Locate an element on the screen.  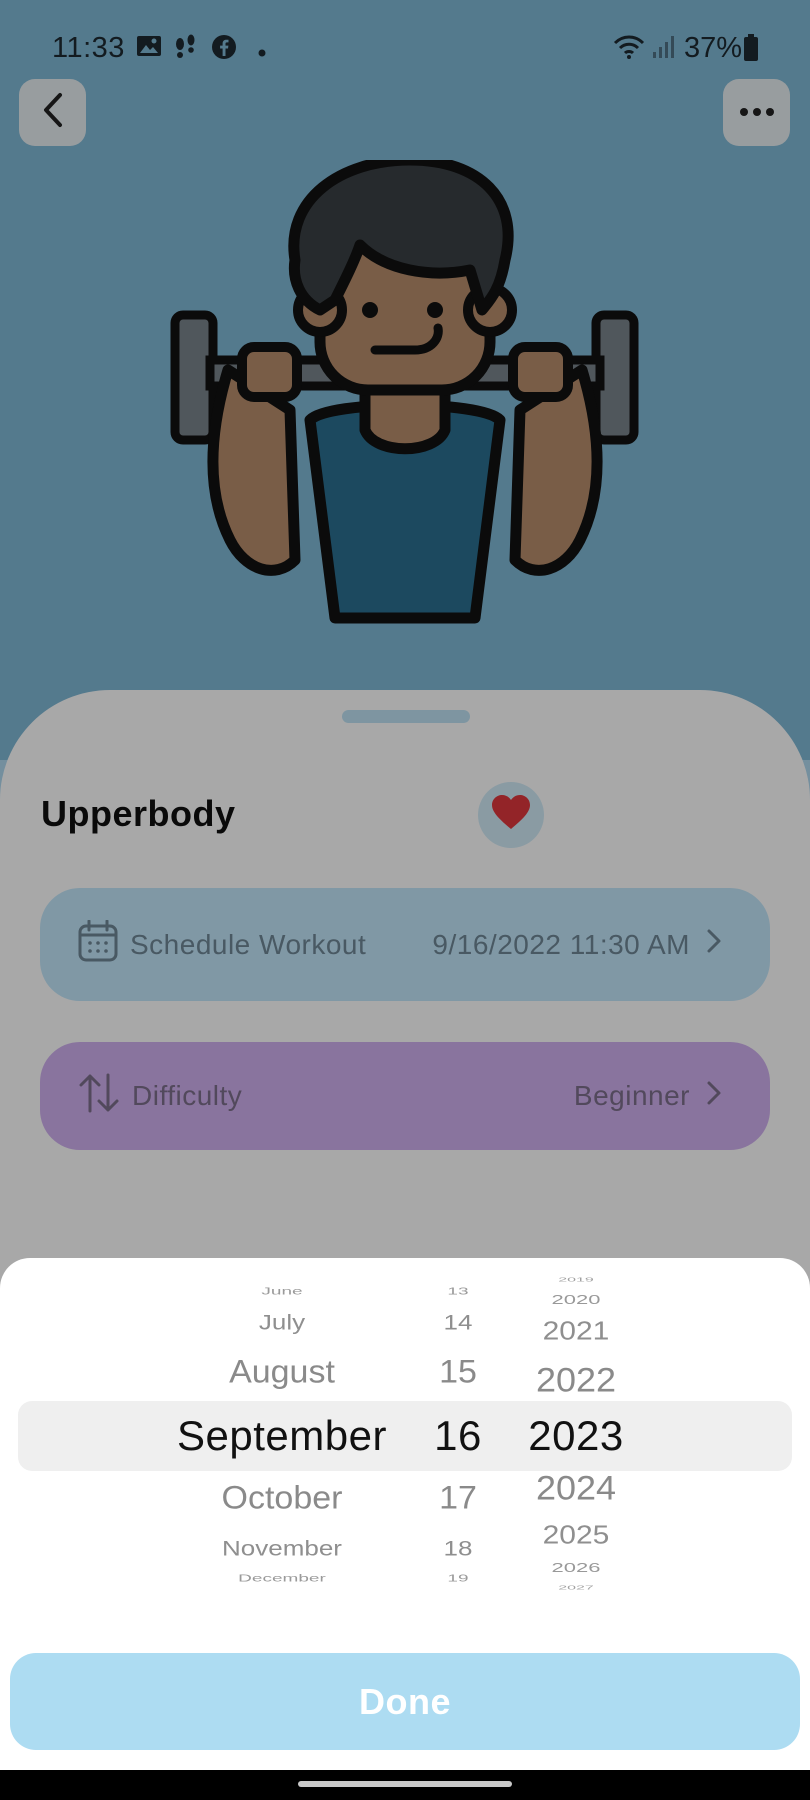
year-option: 2022 is located at coordinates (576, 1379).